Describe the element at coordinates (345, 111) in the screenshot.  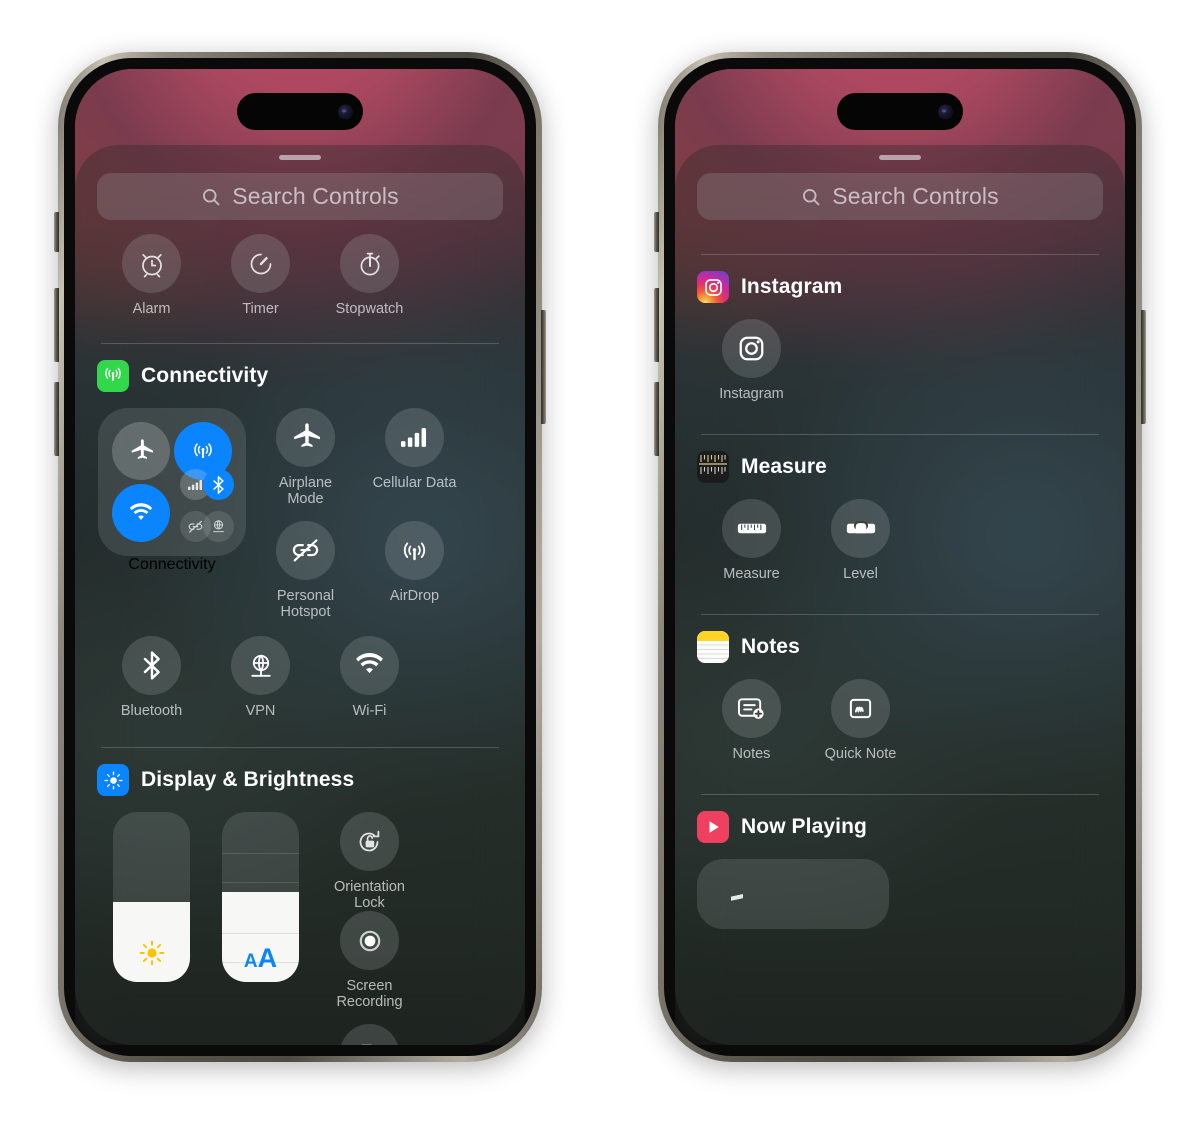
I see `front-camera-icon` at that location.